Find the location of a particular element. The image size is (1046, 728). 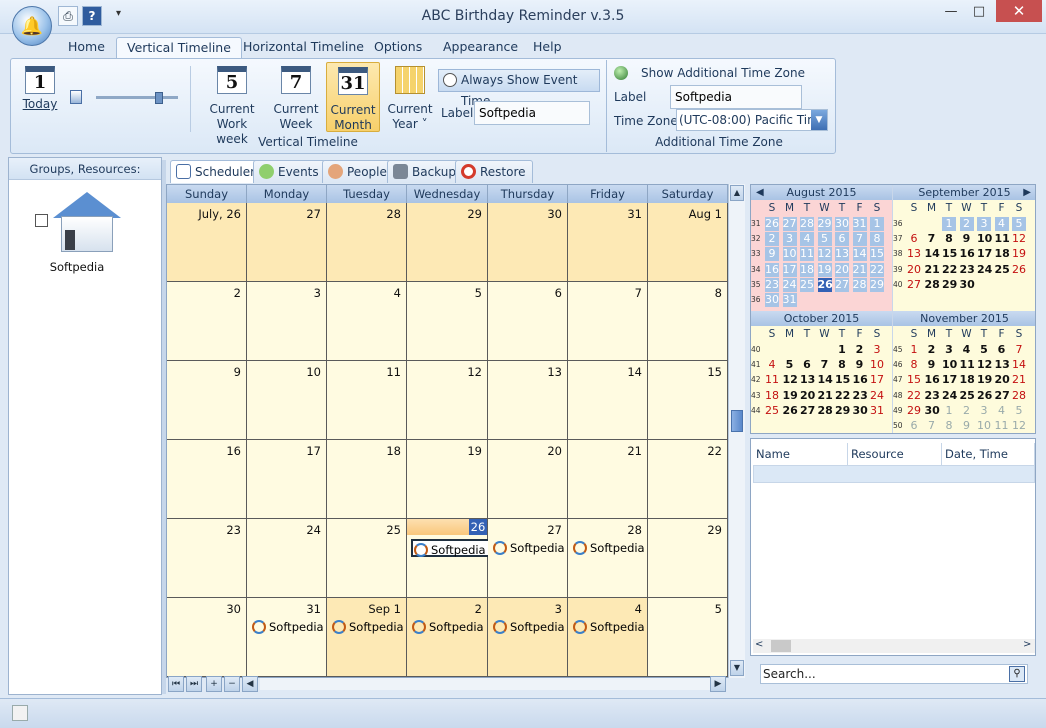

day-cell: 28 Softpedia is located at coordinates (608, 558).